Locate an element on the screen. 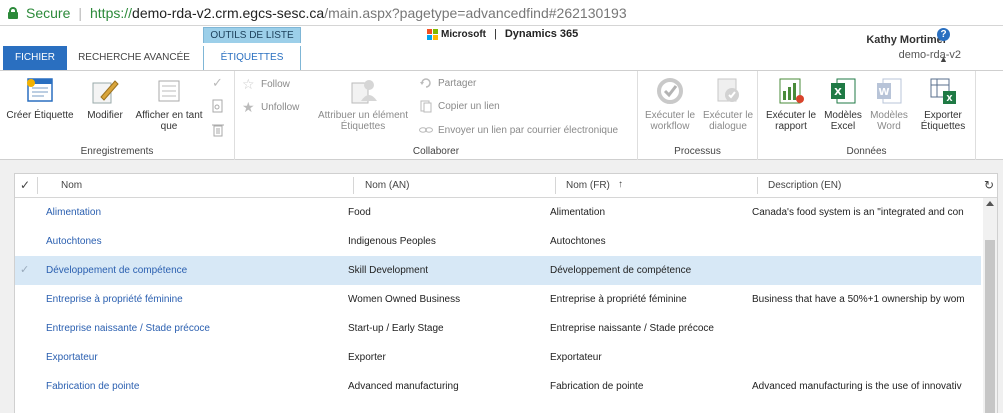 This screenshot has height=413, width=1003. show-as-button: Afficher en tant que is located at coordinates (169, 103).